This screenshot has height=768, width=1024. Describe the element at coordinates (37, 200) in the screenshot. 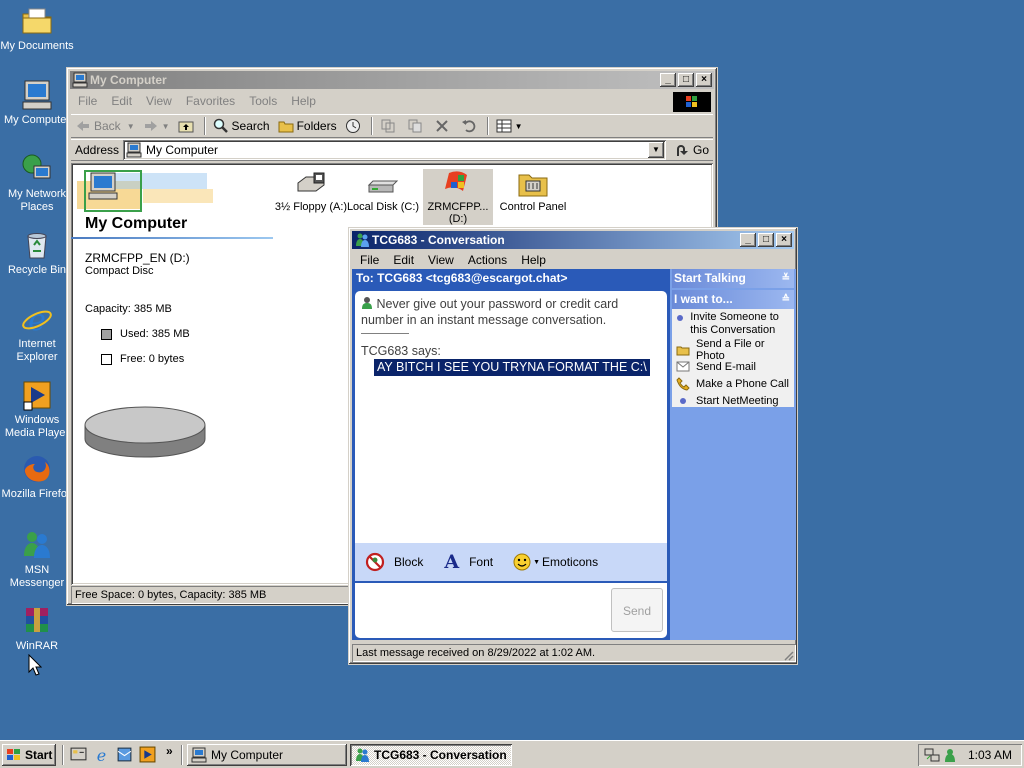

I see `desktop-icon-label: My Network Places` at that location.